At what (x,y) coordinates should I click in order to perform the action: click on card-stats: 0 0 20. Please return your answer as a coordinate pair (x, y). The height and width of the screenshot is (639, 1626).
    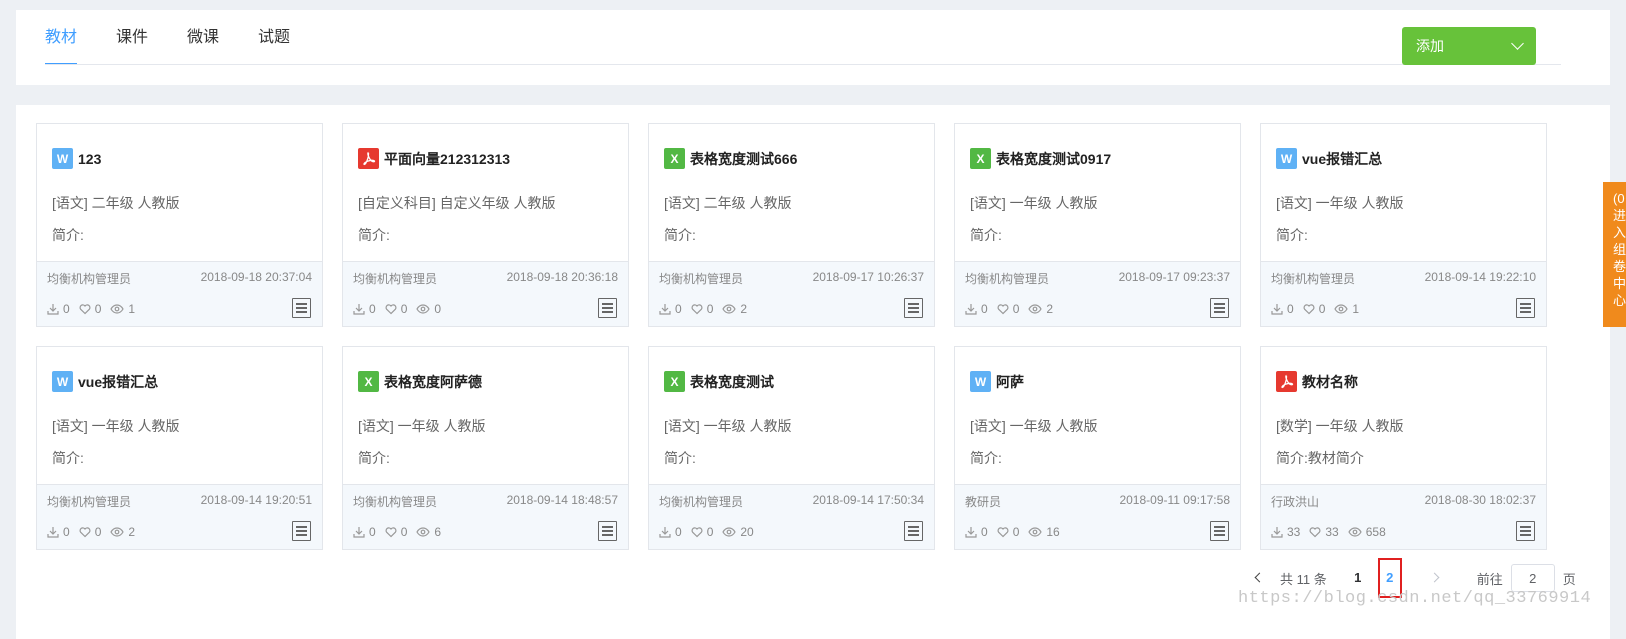
    Looking at the image, I should click on (711, 532).